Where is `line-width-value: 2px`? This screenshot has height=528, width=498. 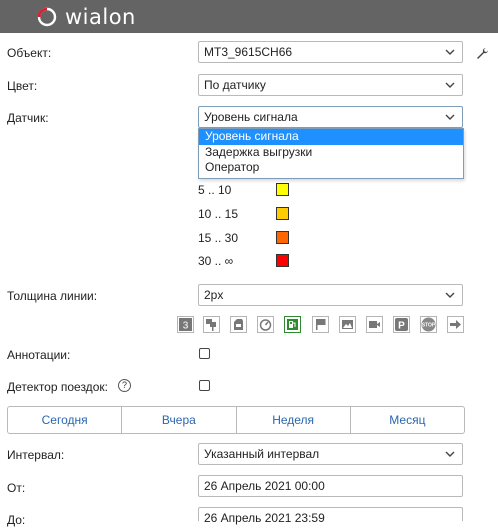 line-width-value: 2px is located at coordinates (214, 295).